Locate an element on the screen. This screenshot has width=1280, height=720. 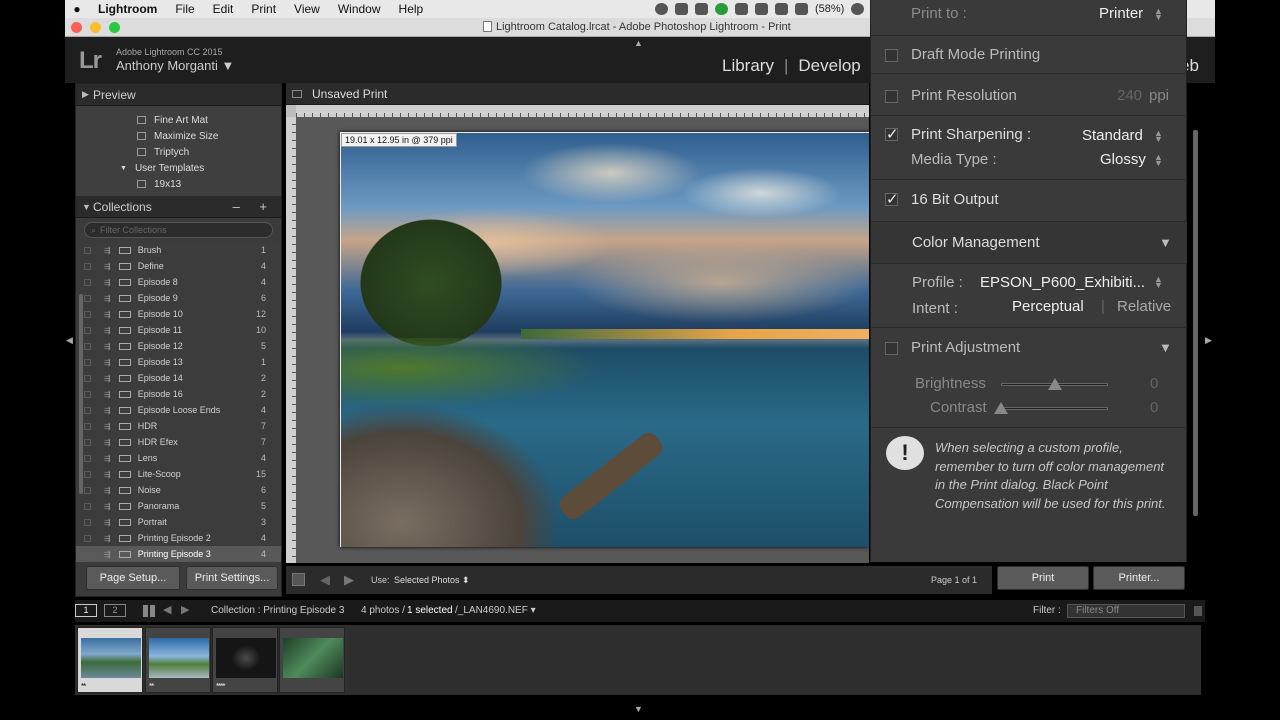
collection-item: ⇶ Episode 10 12 is located at coordinates (178, 314).